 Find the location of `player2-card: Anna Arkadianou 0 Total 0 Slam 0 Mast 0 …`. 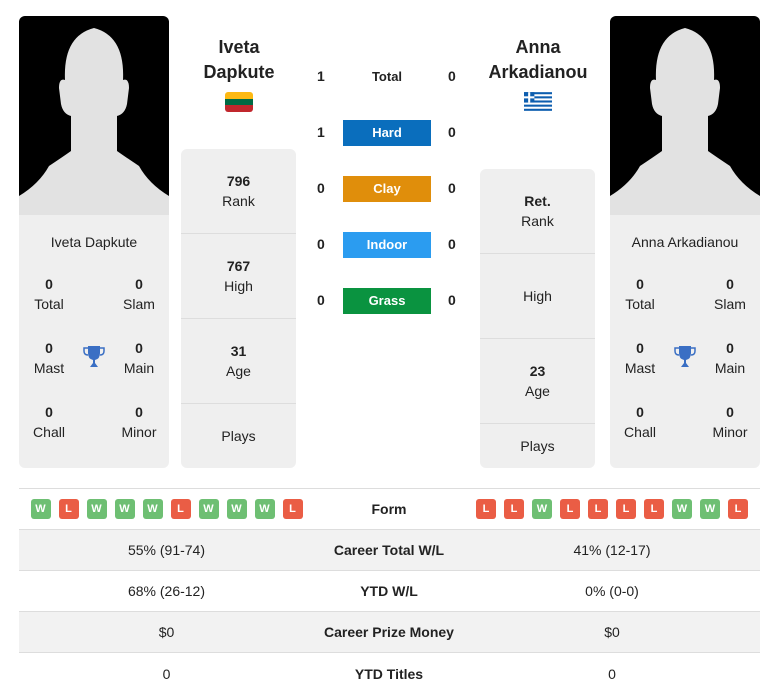

player2-card: Anna Arkadianou 0 Total 0 Slam 0 Mast 0 … is located at coordinates (685, 242).